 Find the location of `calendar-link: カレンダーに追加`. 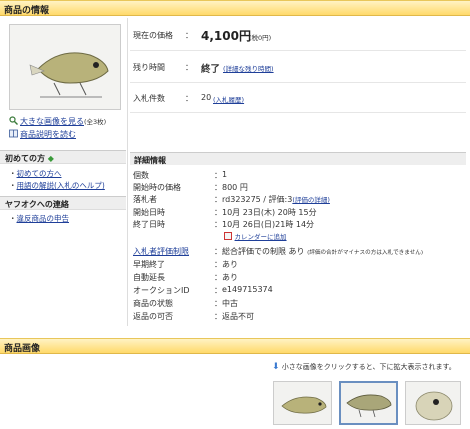

calendar-link: カレンダーに追加 is located at coordinates (261, 237).